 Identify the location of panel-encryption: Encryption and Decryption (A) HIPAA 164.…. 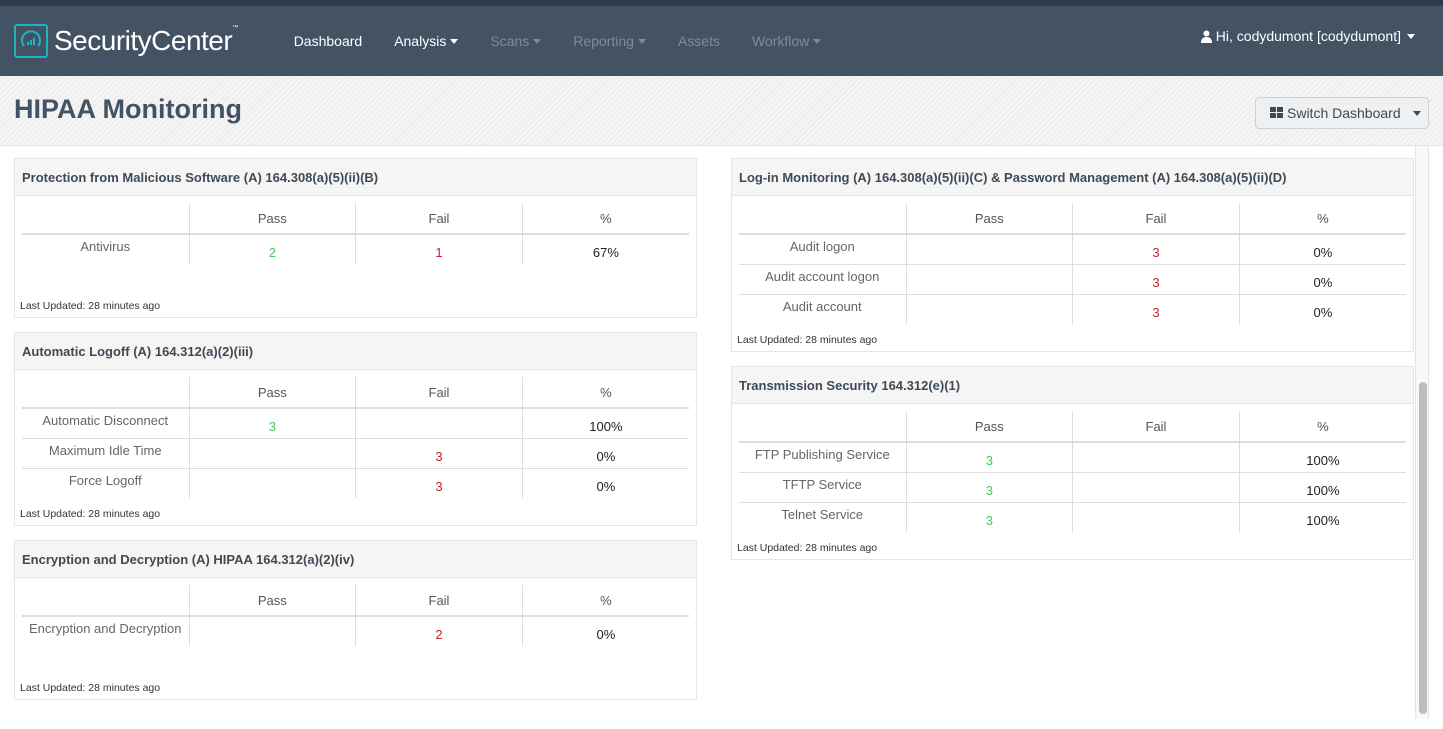
(355, 620).